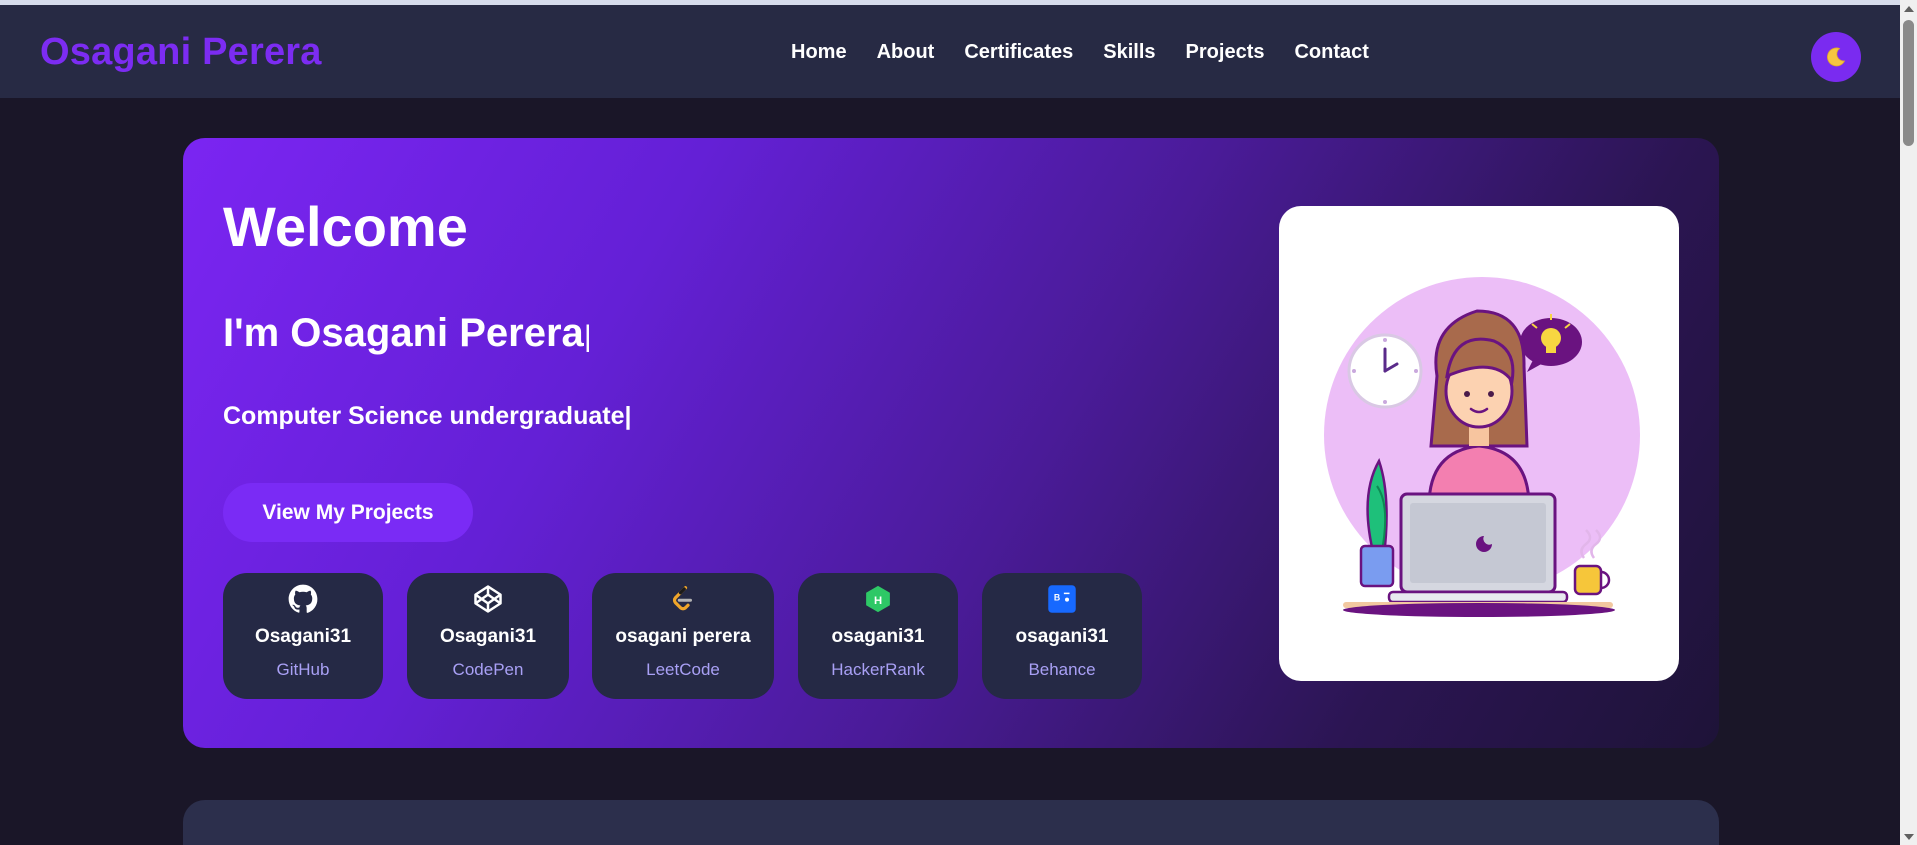 Image resolution: width=1917 pixels, height=845 pixels. Describe the element at coordinates (488, 599) in the screenshot. I see `codepen-icon` at that location.